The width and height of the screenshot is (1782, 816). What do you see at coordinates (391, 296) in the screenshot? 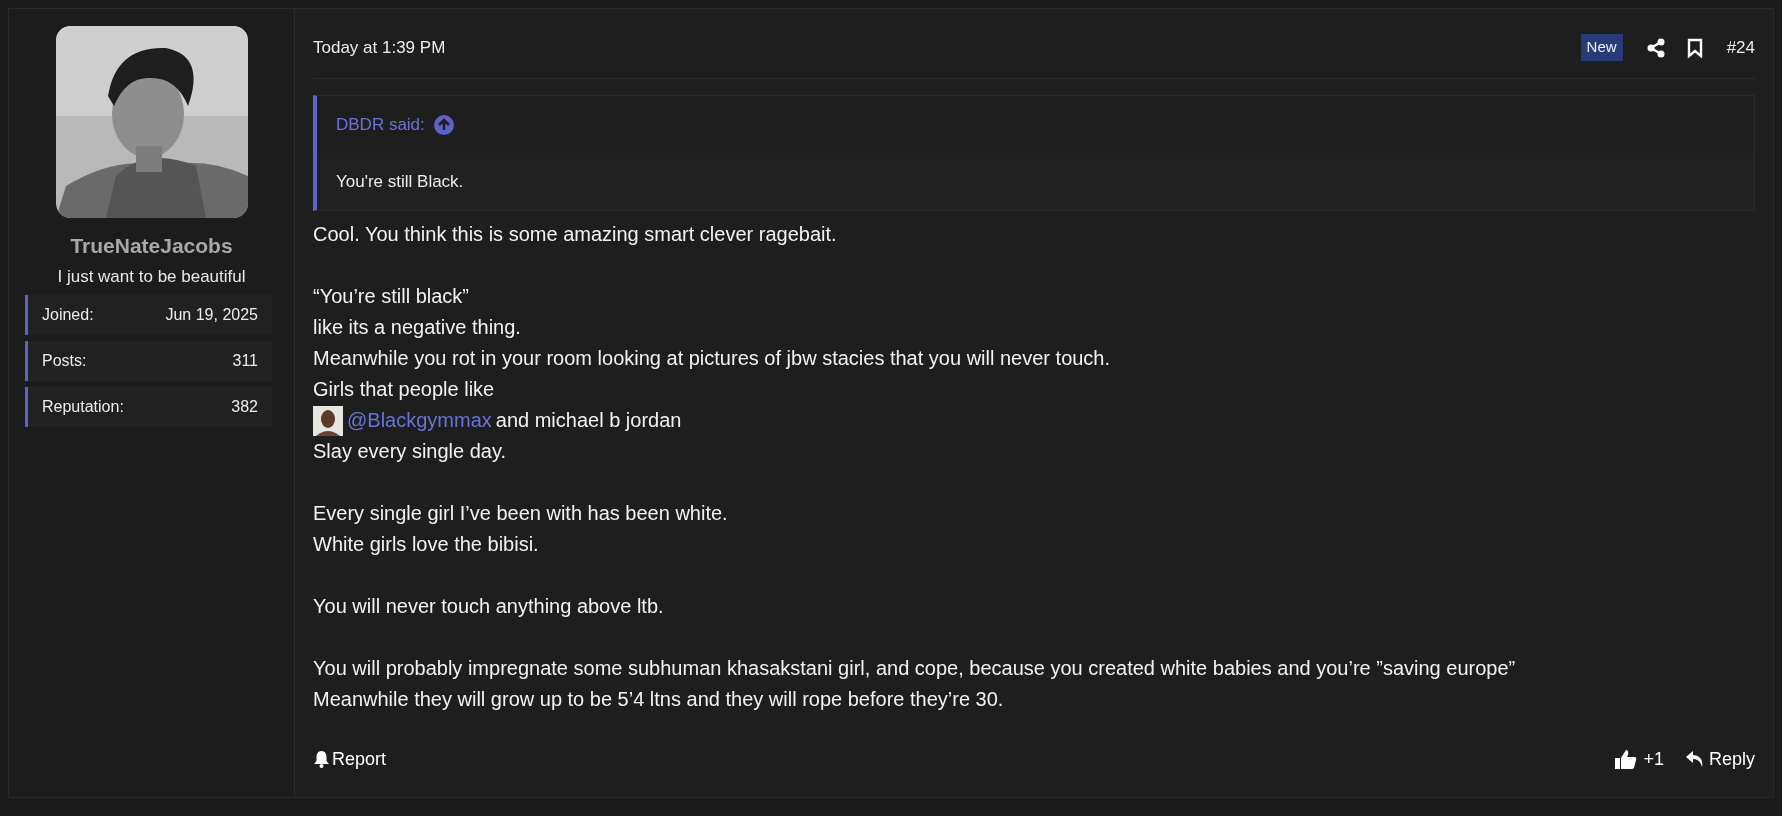
I see `post-text-line: “You’re still black”` at bounding box center [391, 296].